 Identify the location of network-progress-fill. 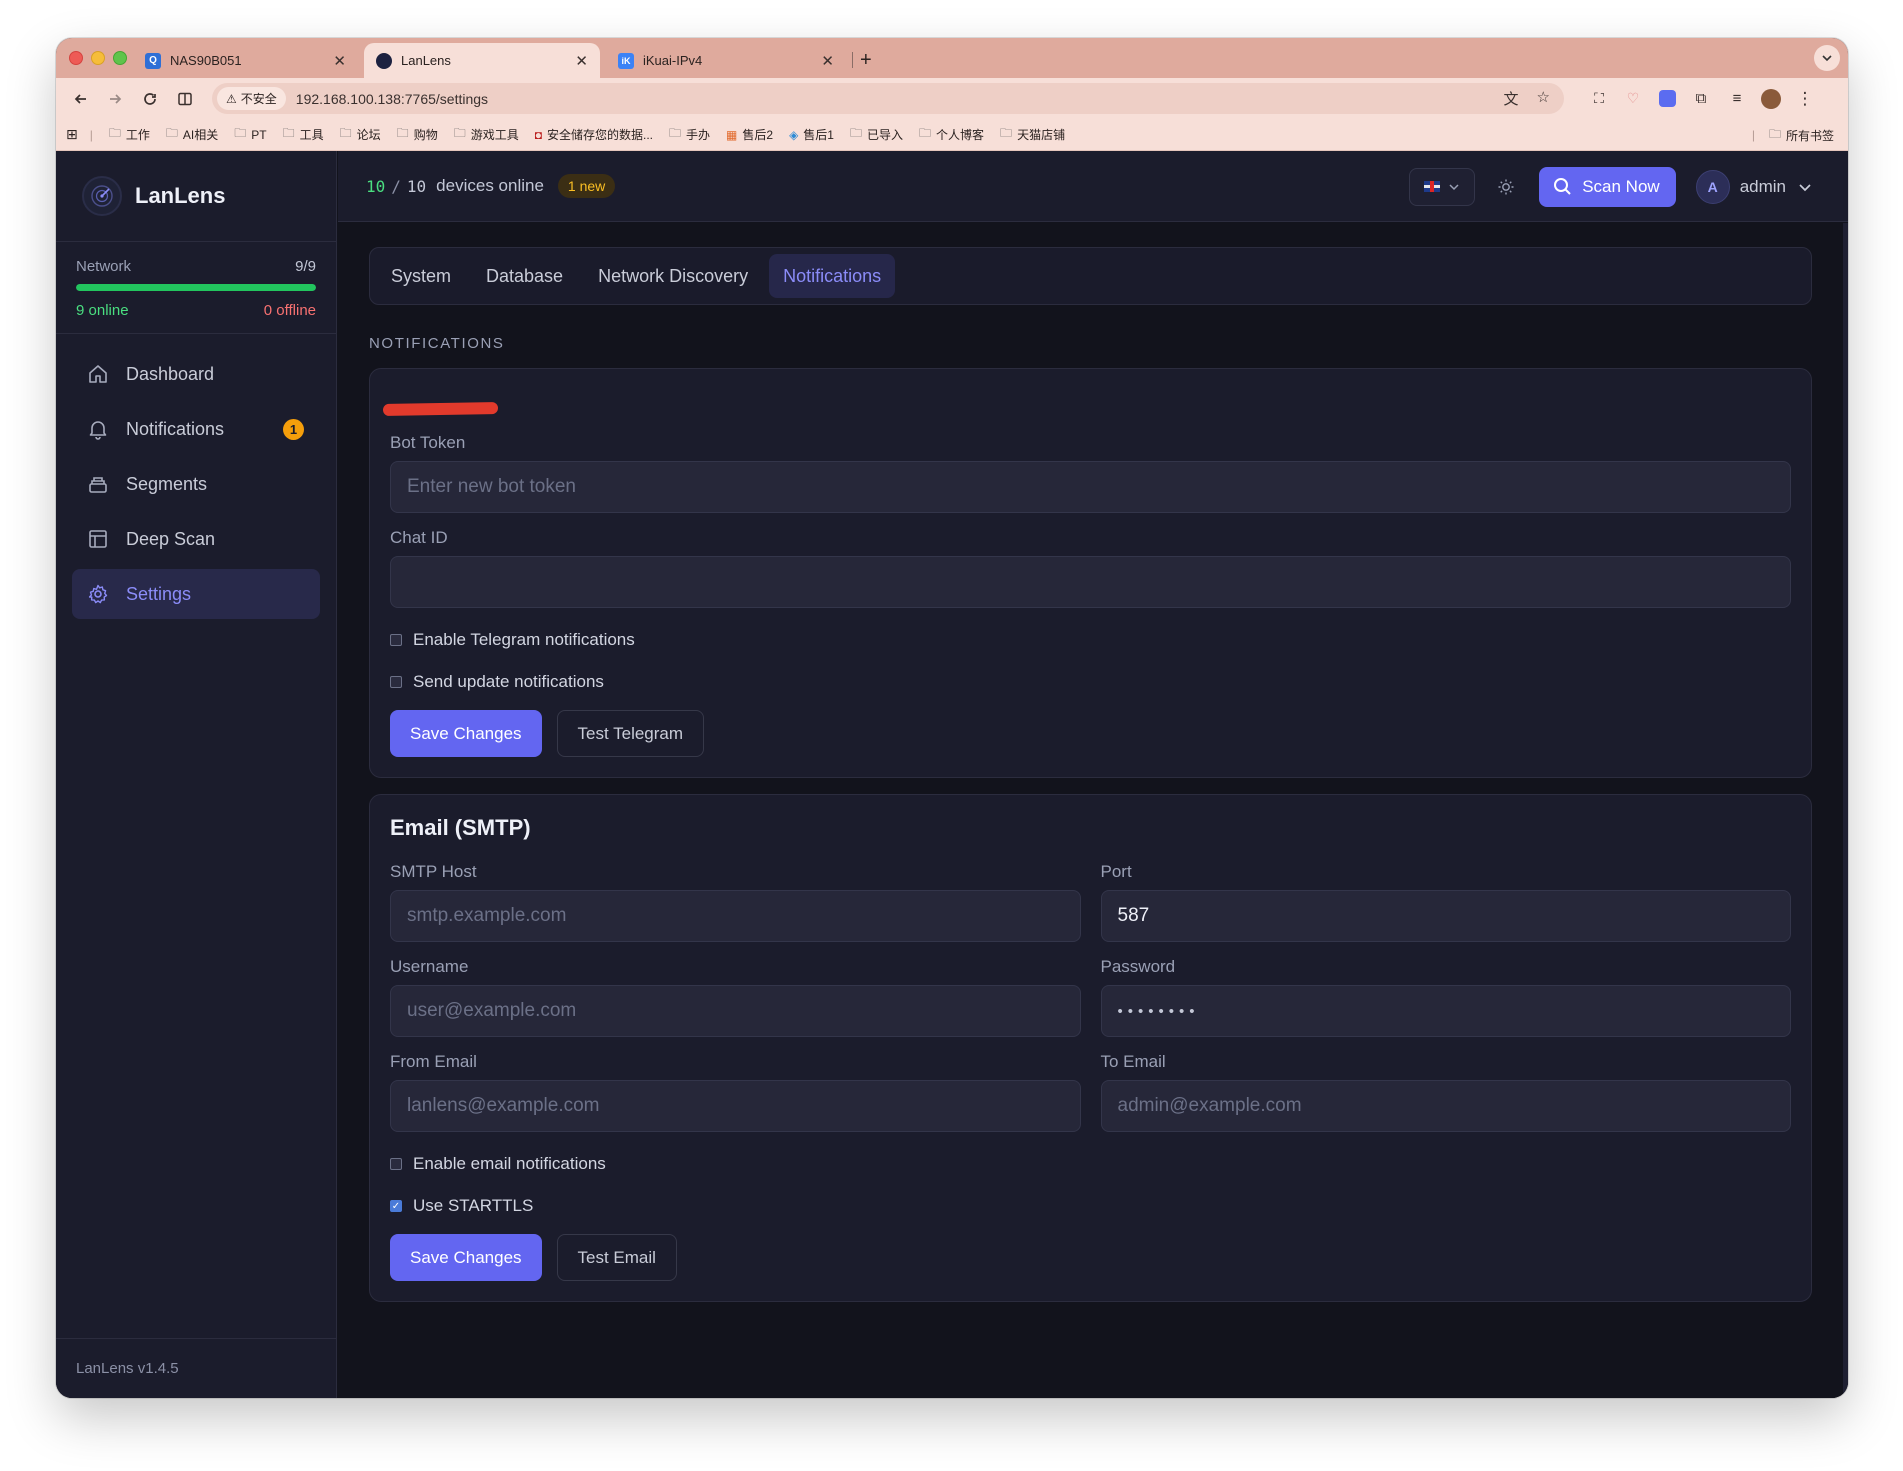
(196, 287).